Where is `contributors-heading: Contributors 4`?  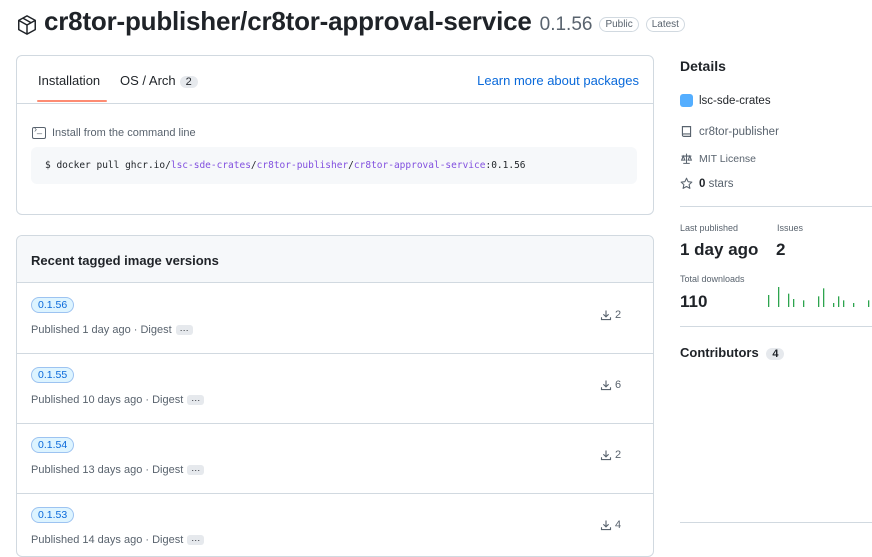
contributors-heading: Contributors 4 is located at coordinates (732, 352).